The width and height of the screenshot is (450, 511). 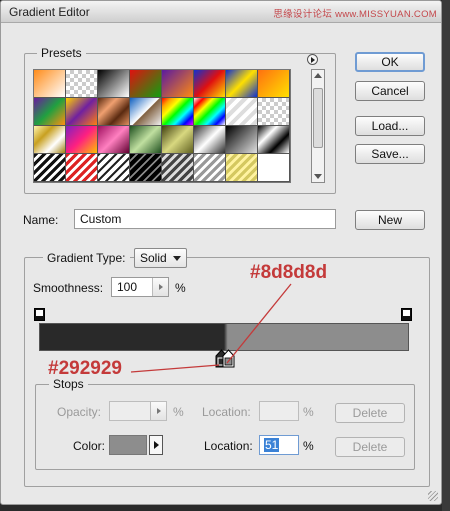 What do you see at coordinates (128, 445) in the screenshot?
I see `color-swatch` at bounding box center [128, 445].